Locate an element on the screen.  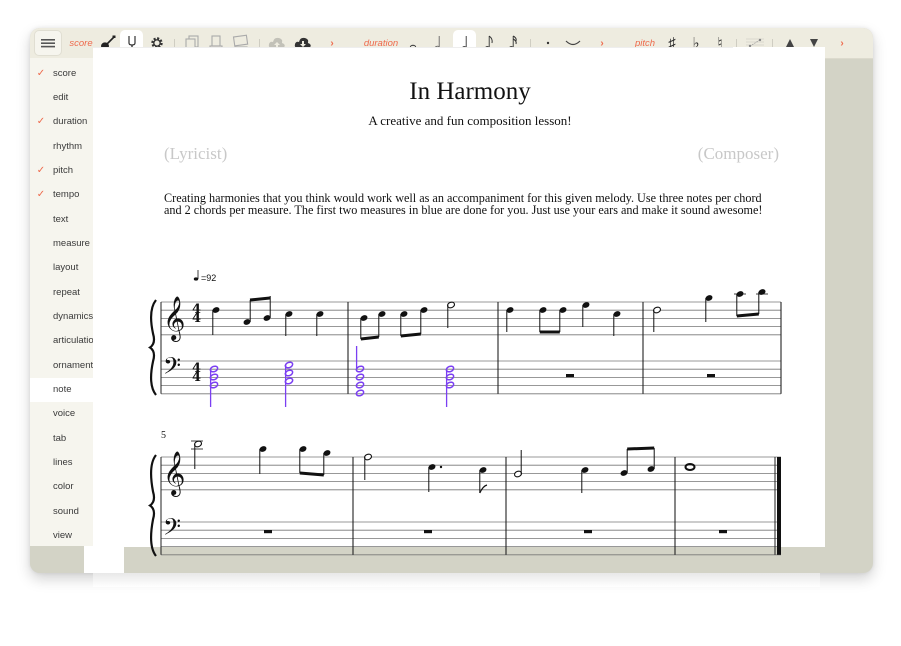
flag is located at coordinates (483, 489).